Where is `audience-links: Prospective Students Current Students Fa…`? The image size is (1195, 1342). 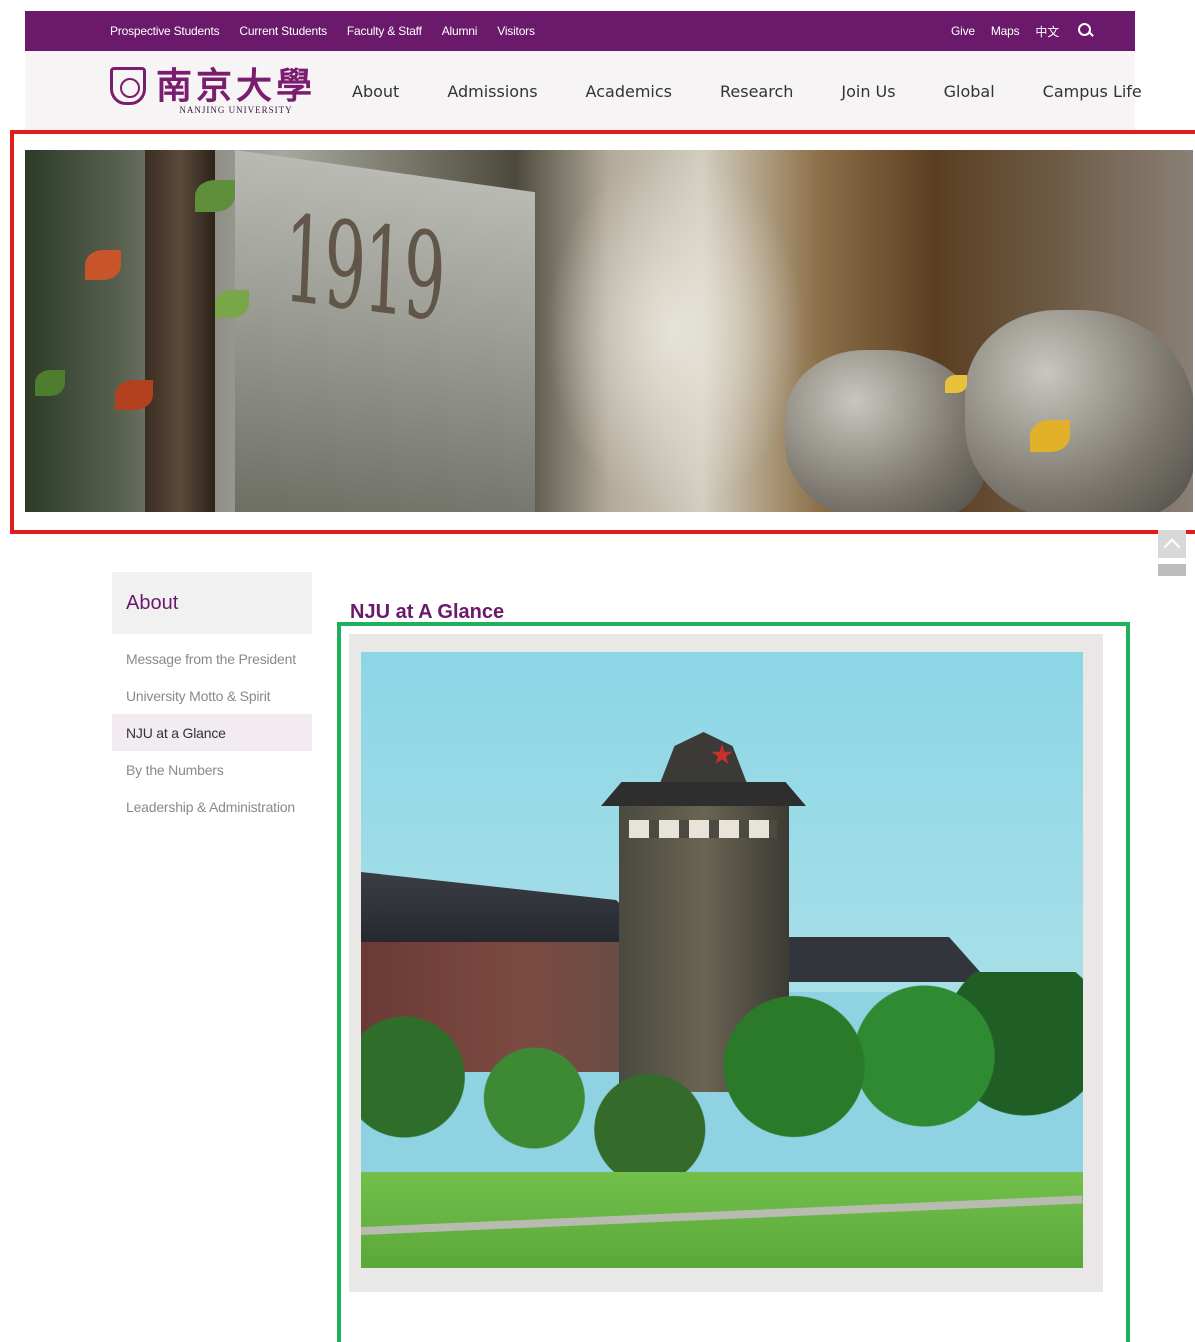 audience-links: Prospective Students Current Students Fa… is located at coordinates (322, 31).